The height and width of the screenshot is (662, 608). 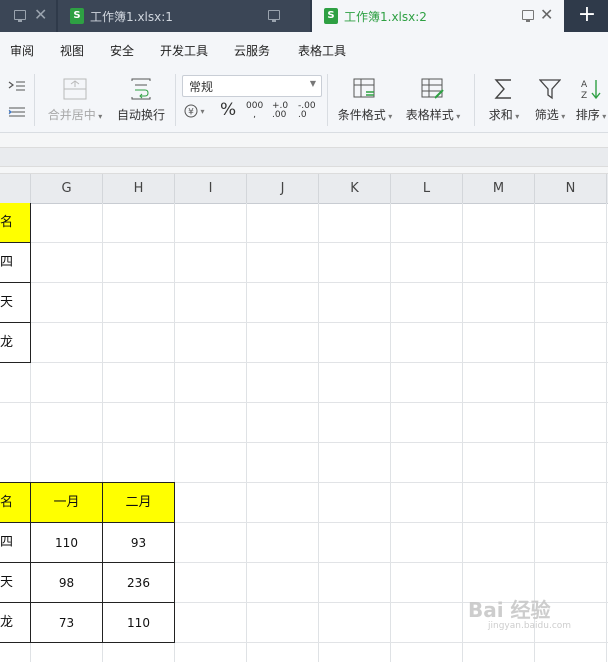 What do you see at coordinates (140, 115) in the screenshot?
I see `wrap-text-label: 自动换行` at bounding box center [140, 115].